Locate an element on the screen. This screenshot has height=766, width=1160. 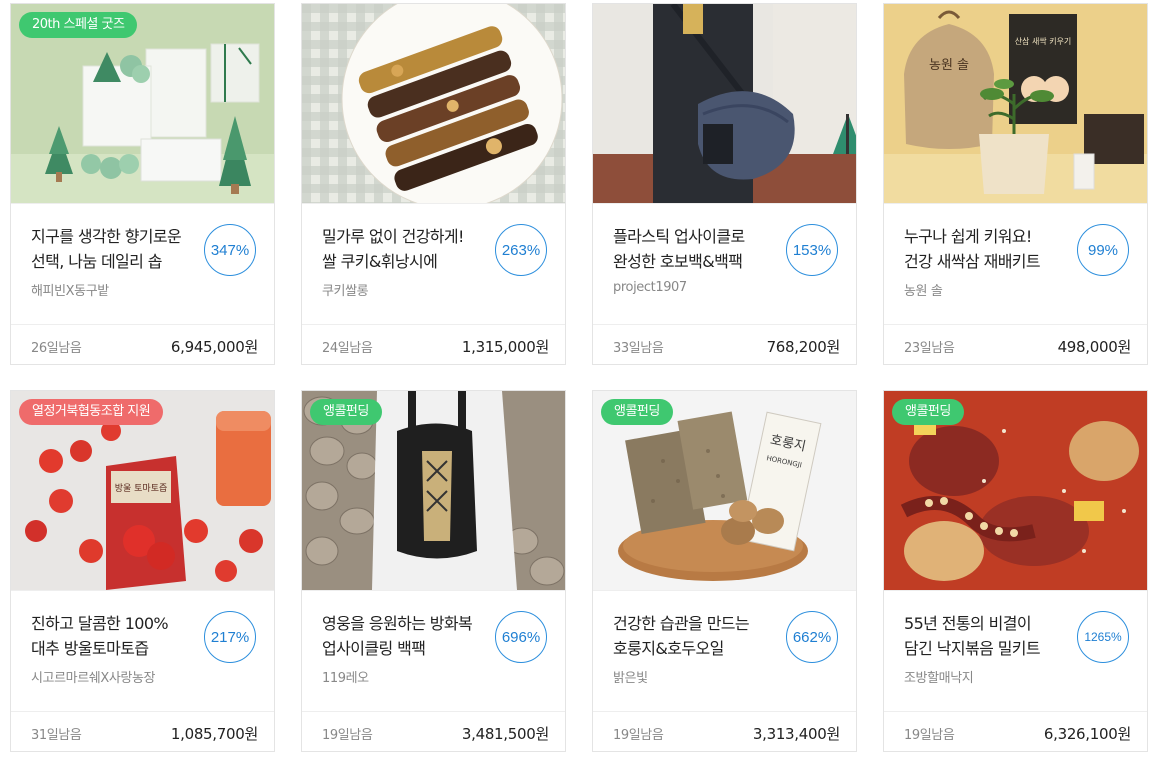
card-info: 지구를 생각한 향기로운 선택, 나눔 데일리 솝 해피빈X동구밭 347% is located at coordinates (142, 264).